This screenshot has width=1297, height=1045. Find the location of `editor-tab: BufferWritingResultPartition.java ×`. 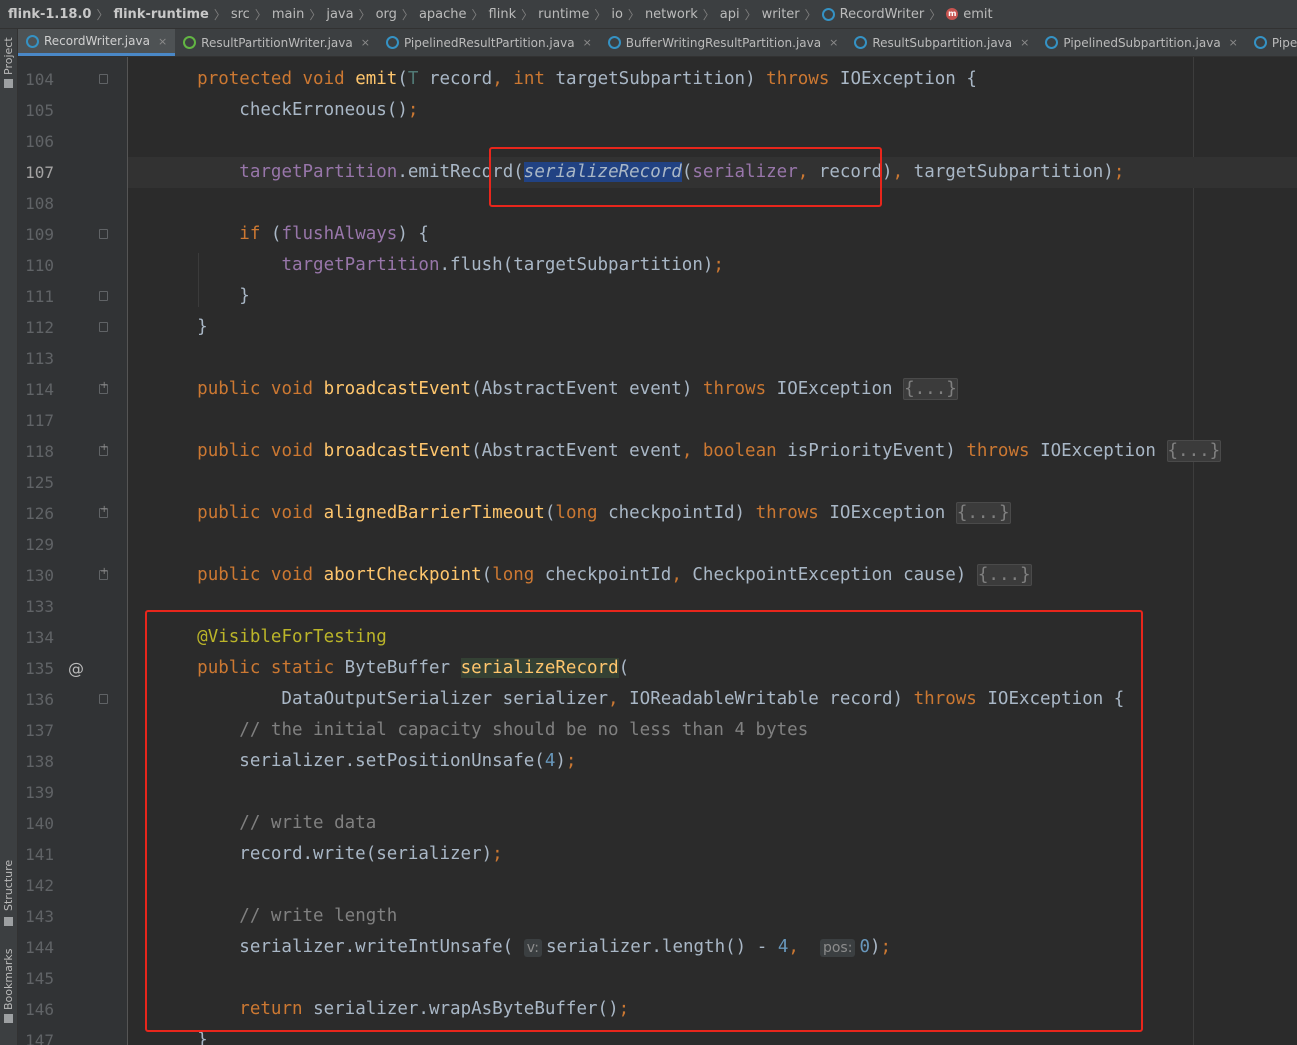

editor-tab: BufferWritingResultPartition.java × is located at coordinates (723, 42).